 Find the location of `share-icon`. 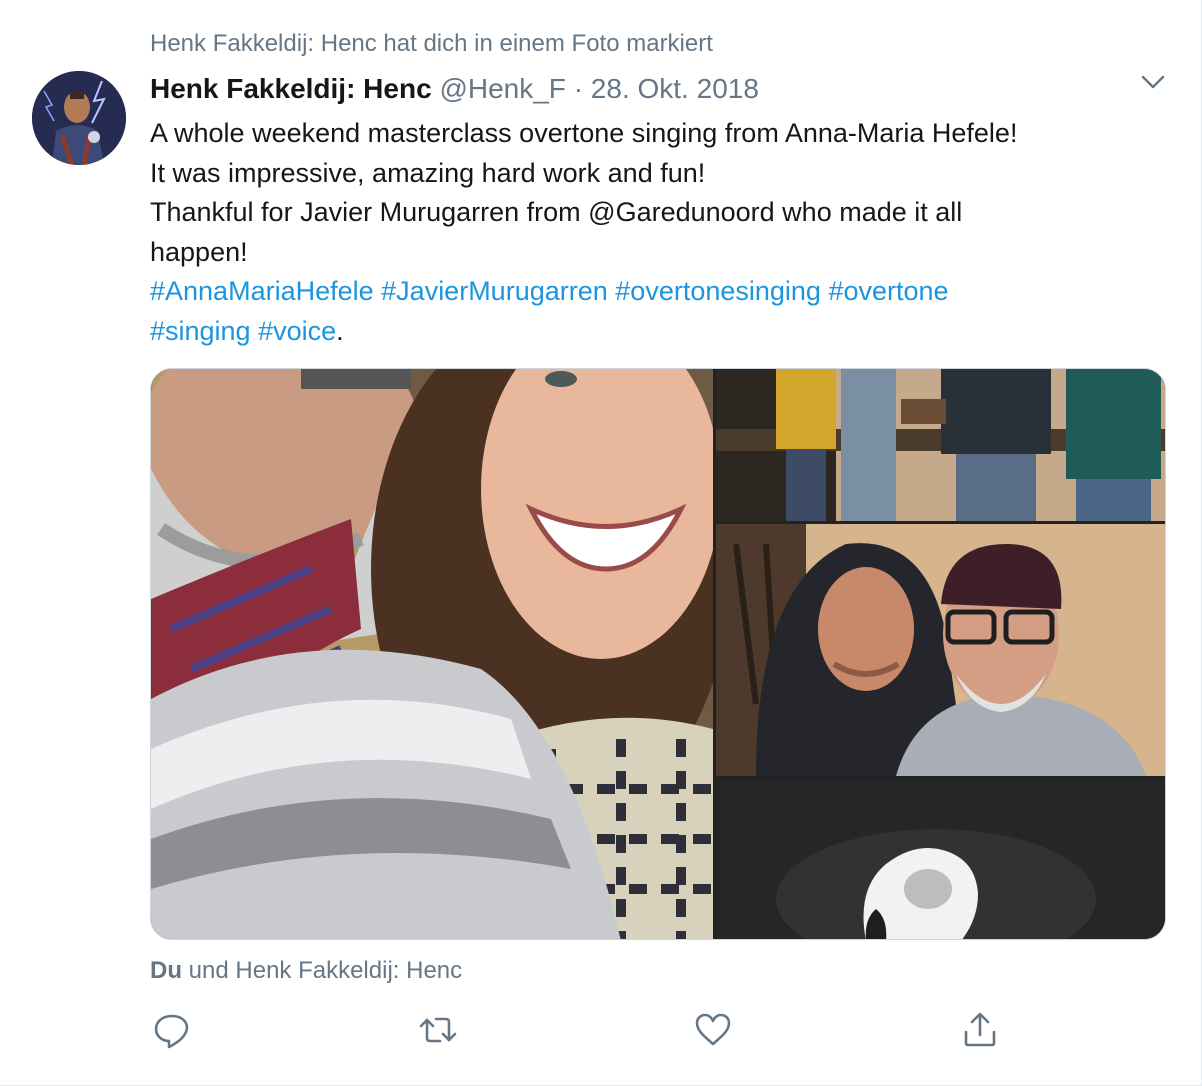

share-icon is located at coordinates (980, 1030).